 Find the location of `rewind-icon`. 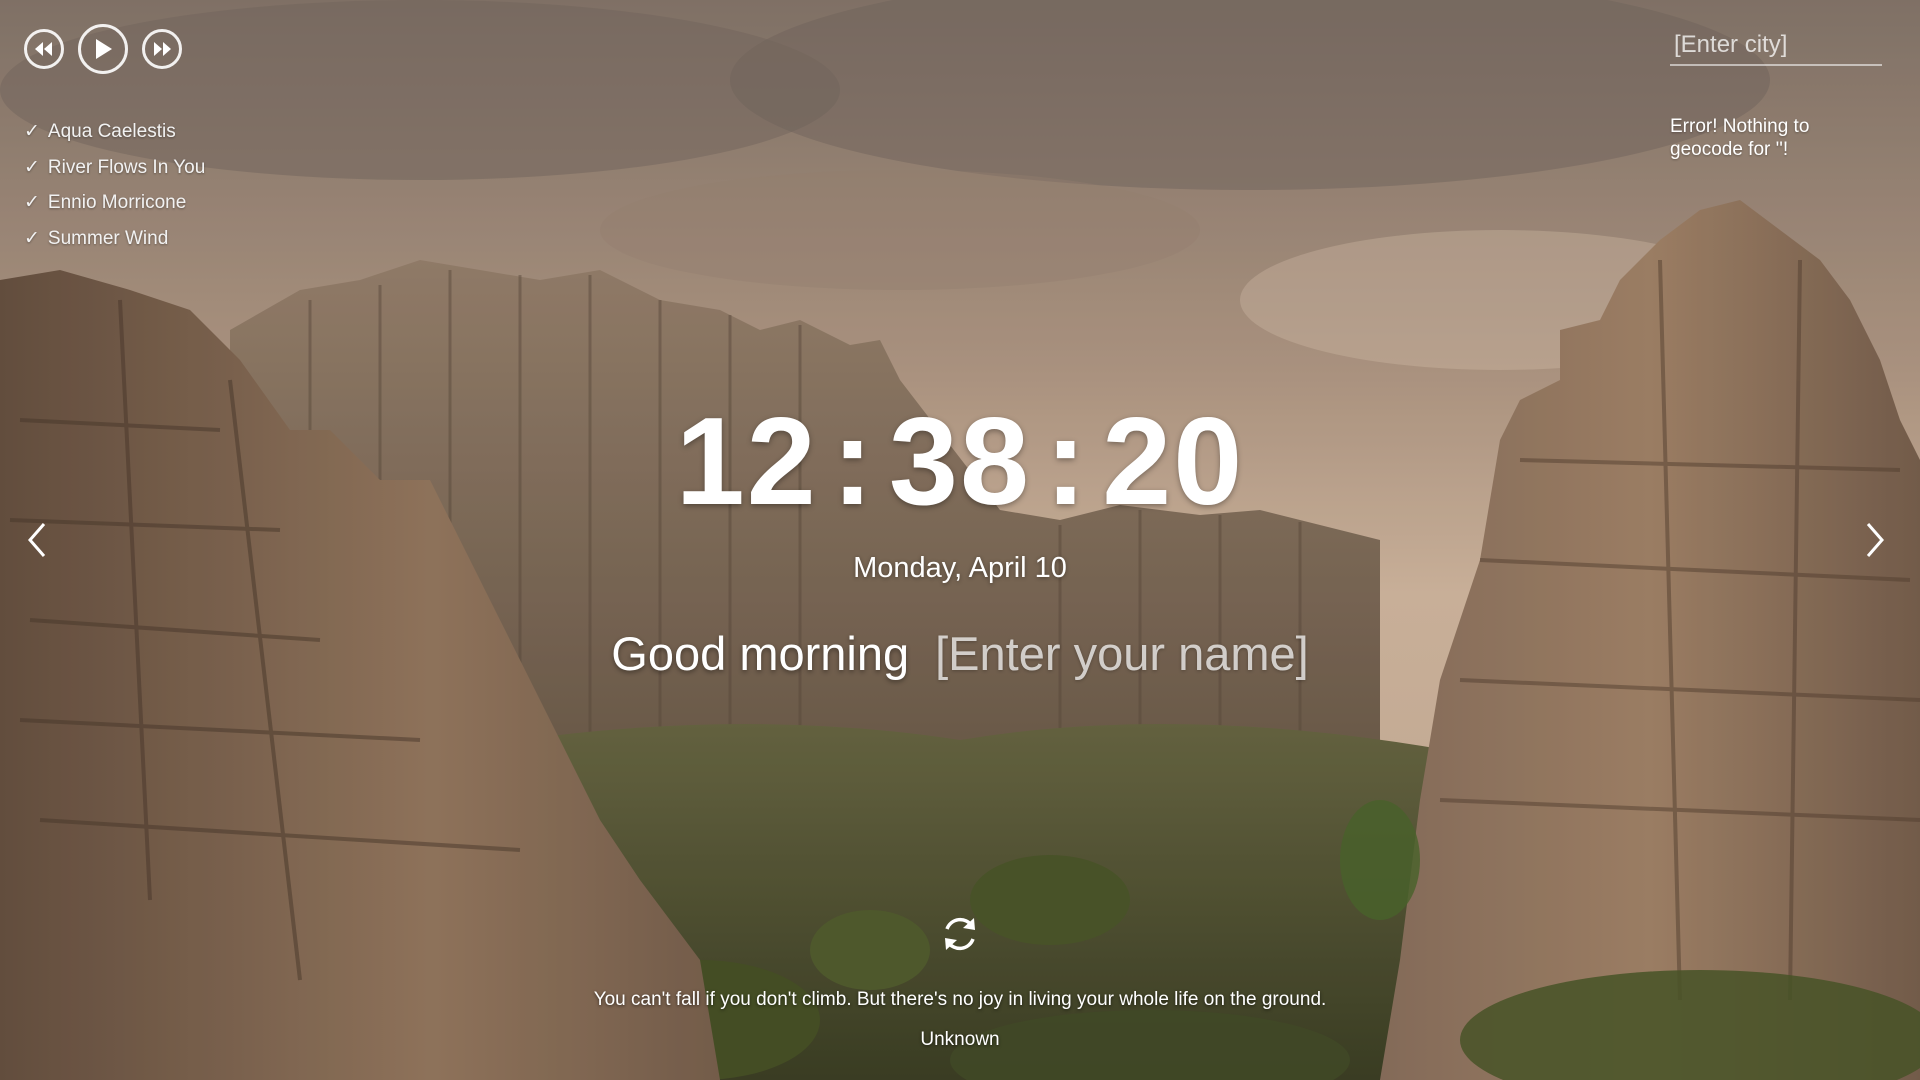

rewind-icon is located at coordinates (43, 49).